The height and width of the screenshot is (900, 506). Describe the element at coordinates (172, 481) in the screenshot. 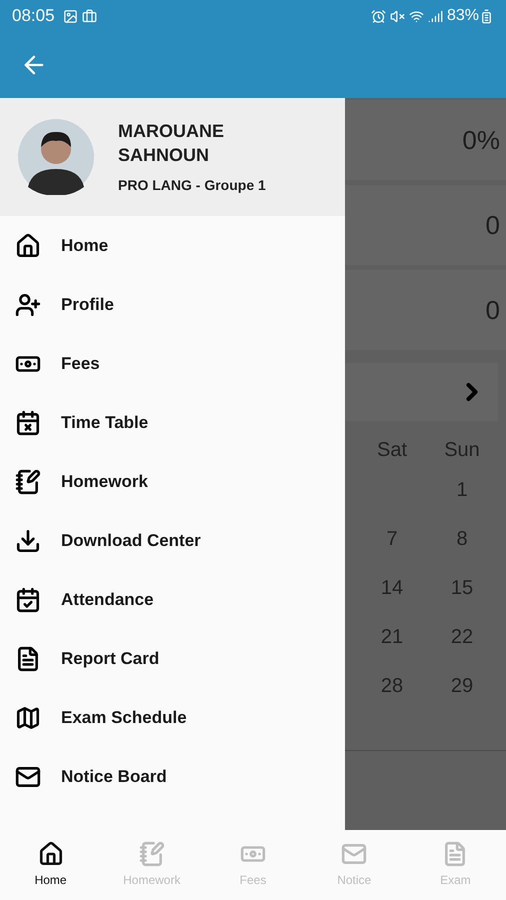

I see `menu-item: Homework` at that location.